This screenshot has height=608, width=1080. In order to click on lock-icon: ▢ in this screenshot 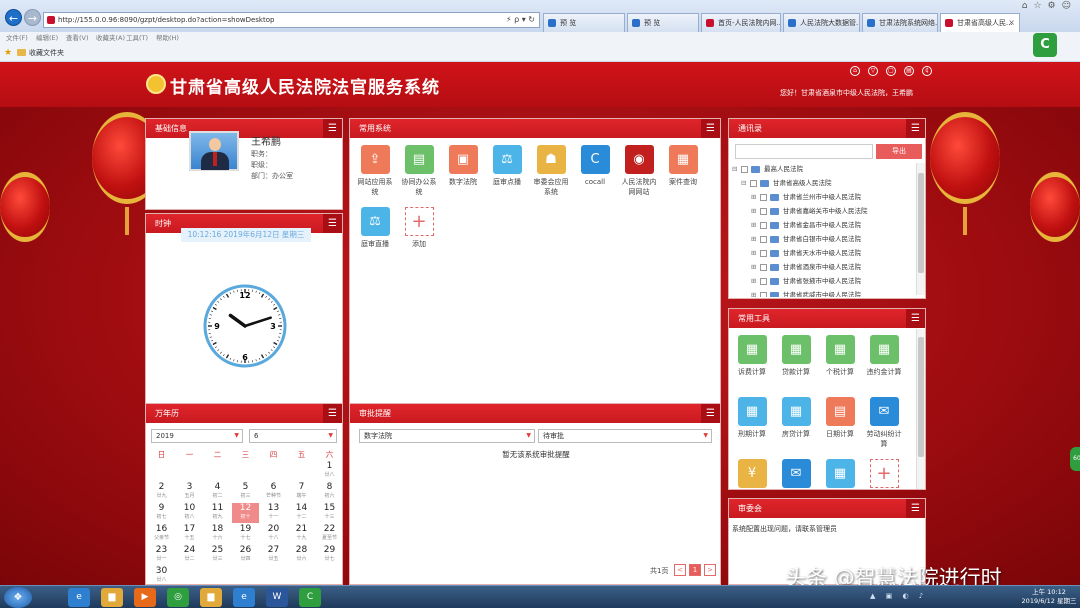, I will do `click(891, 71)`.